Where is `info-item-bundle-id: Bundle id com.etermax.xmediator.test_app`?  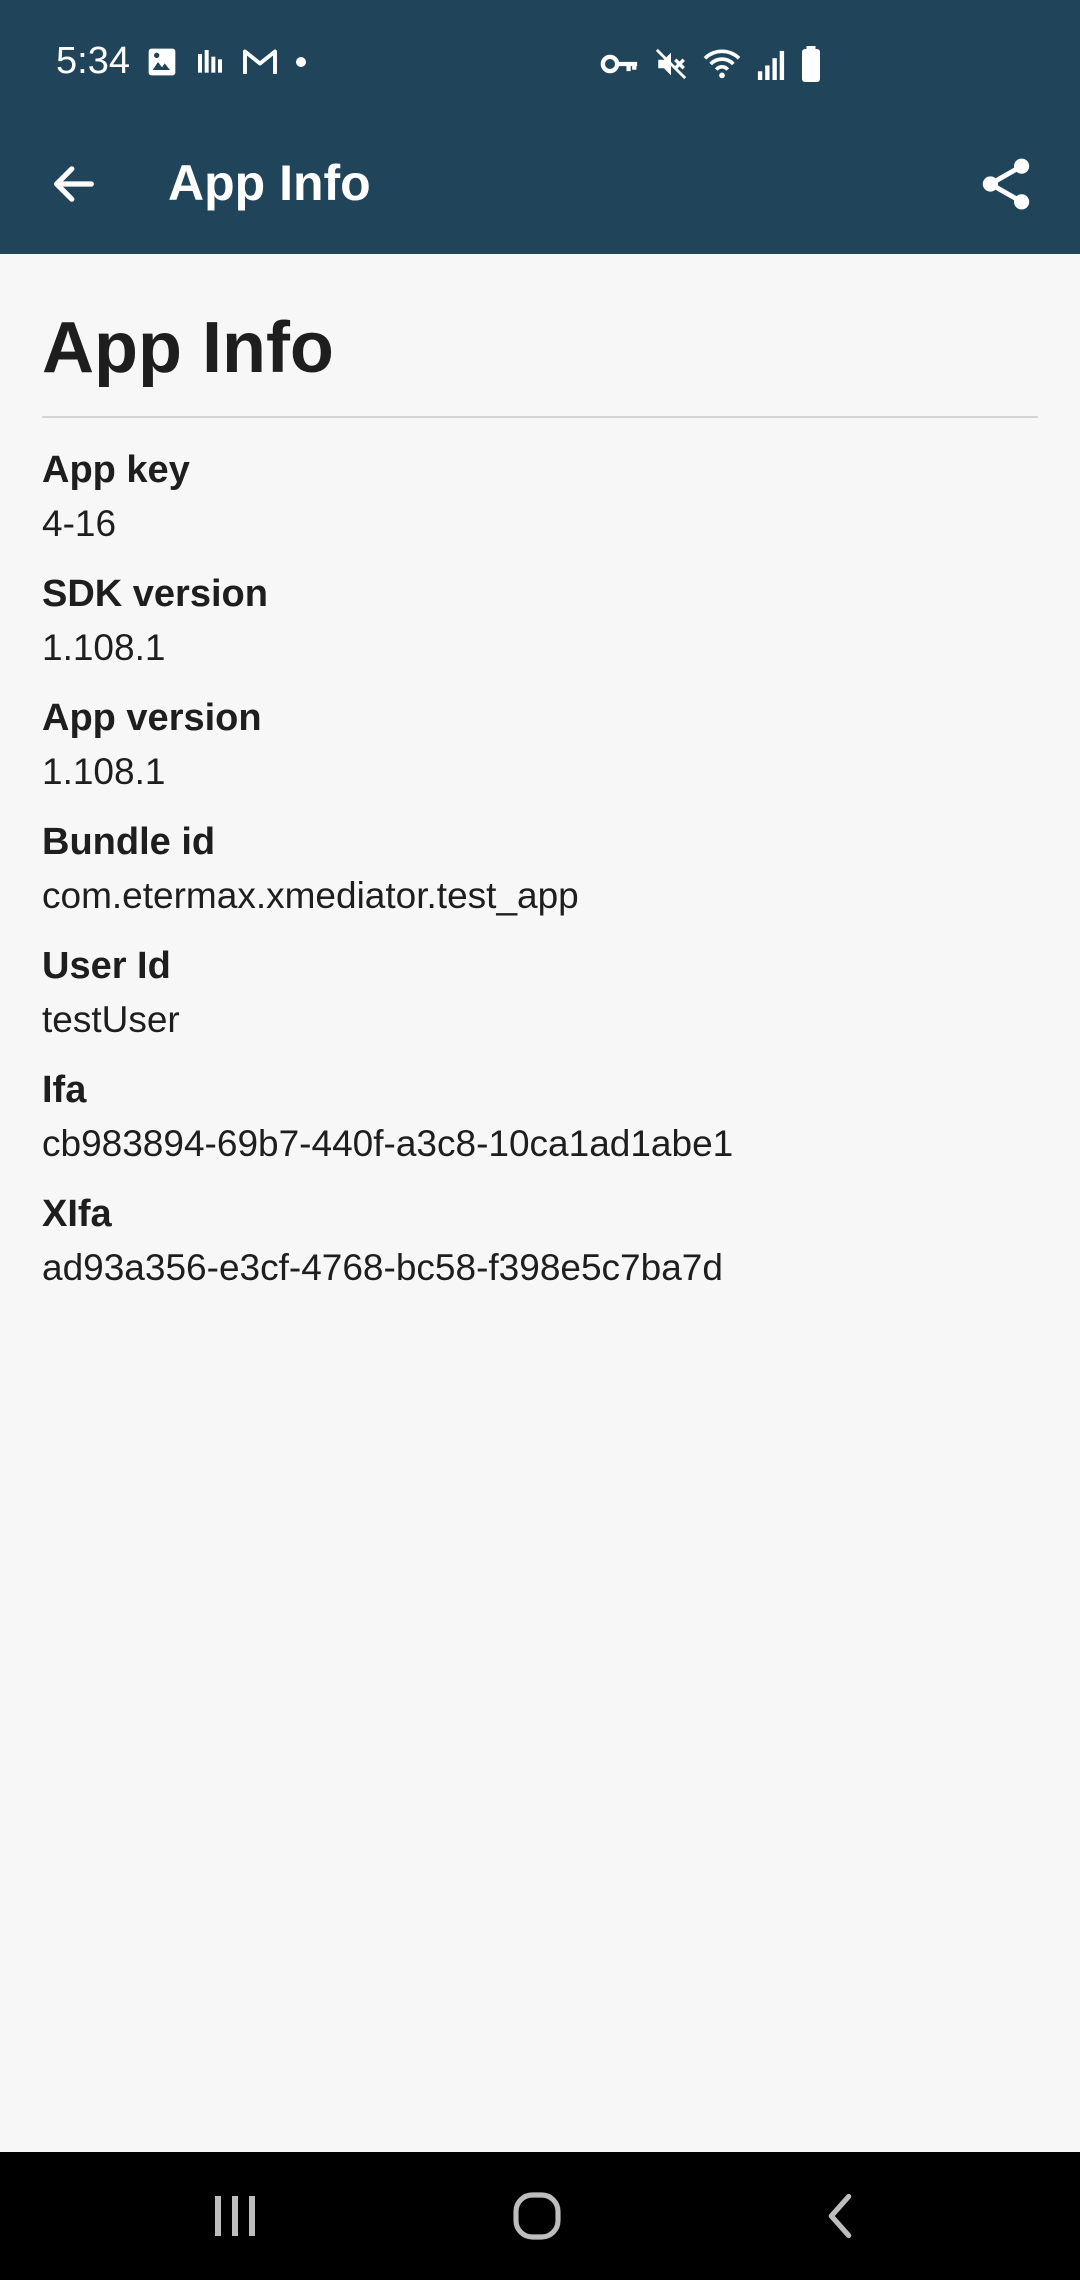 info-item-bundle-id: Bundle id com.etermax.xmediator.test_app is located at coordinates (540, 878).